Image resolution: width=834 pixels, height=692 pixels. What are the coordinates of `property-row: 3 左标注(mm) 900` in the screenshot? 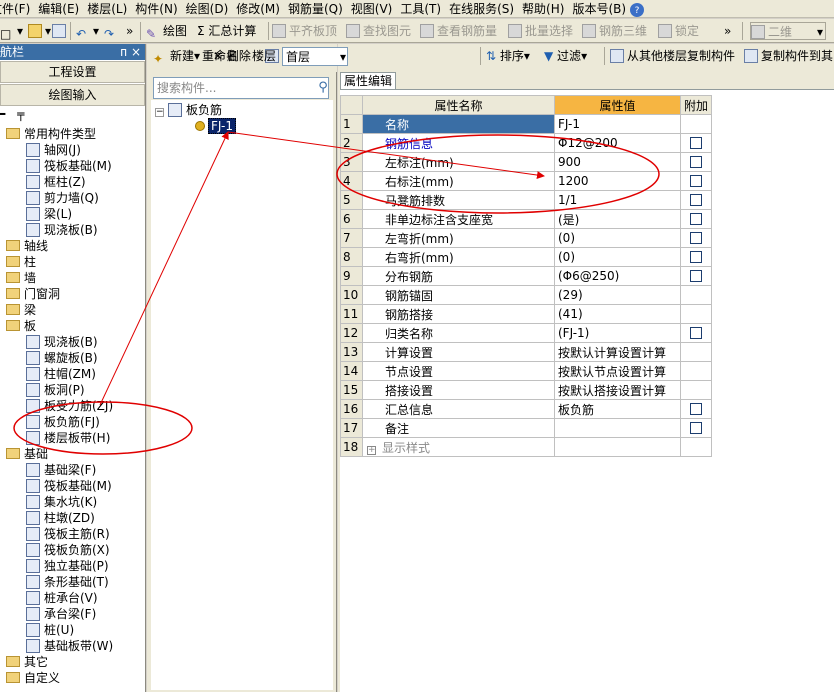 It's located at (526, 162).